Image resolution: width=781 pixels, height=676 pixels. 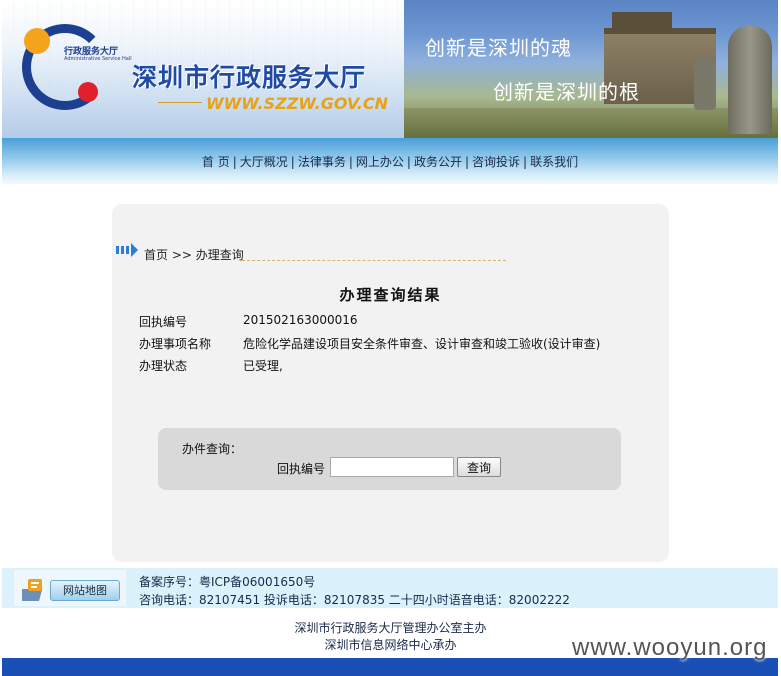 What do you see at coordinates (591, 123) in the screenshot?
I see `banner-ground` at bounding box center [591, 123].